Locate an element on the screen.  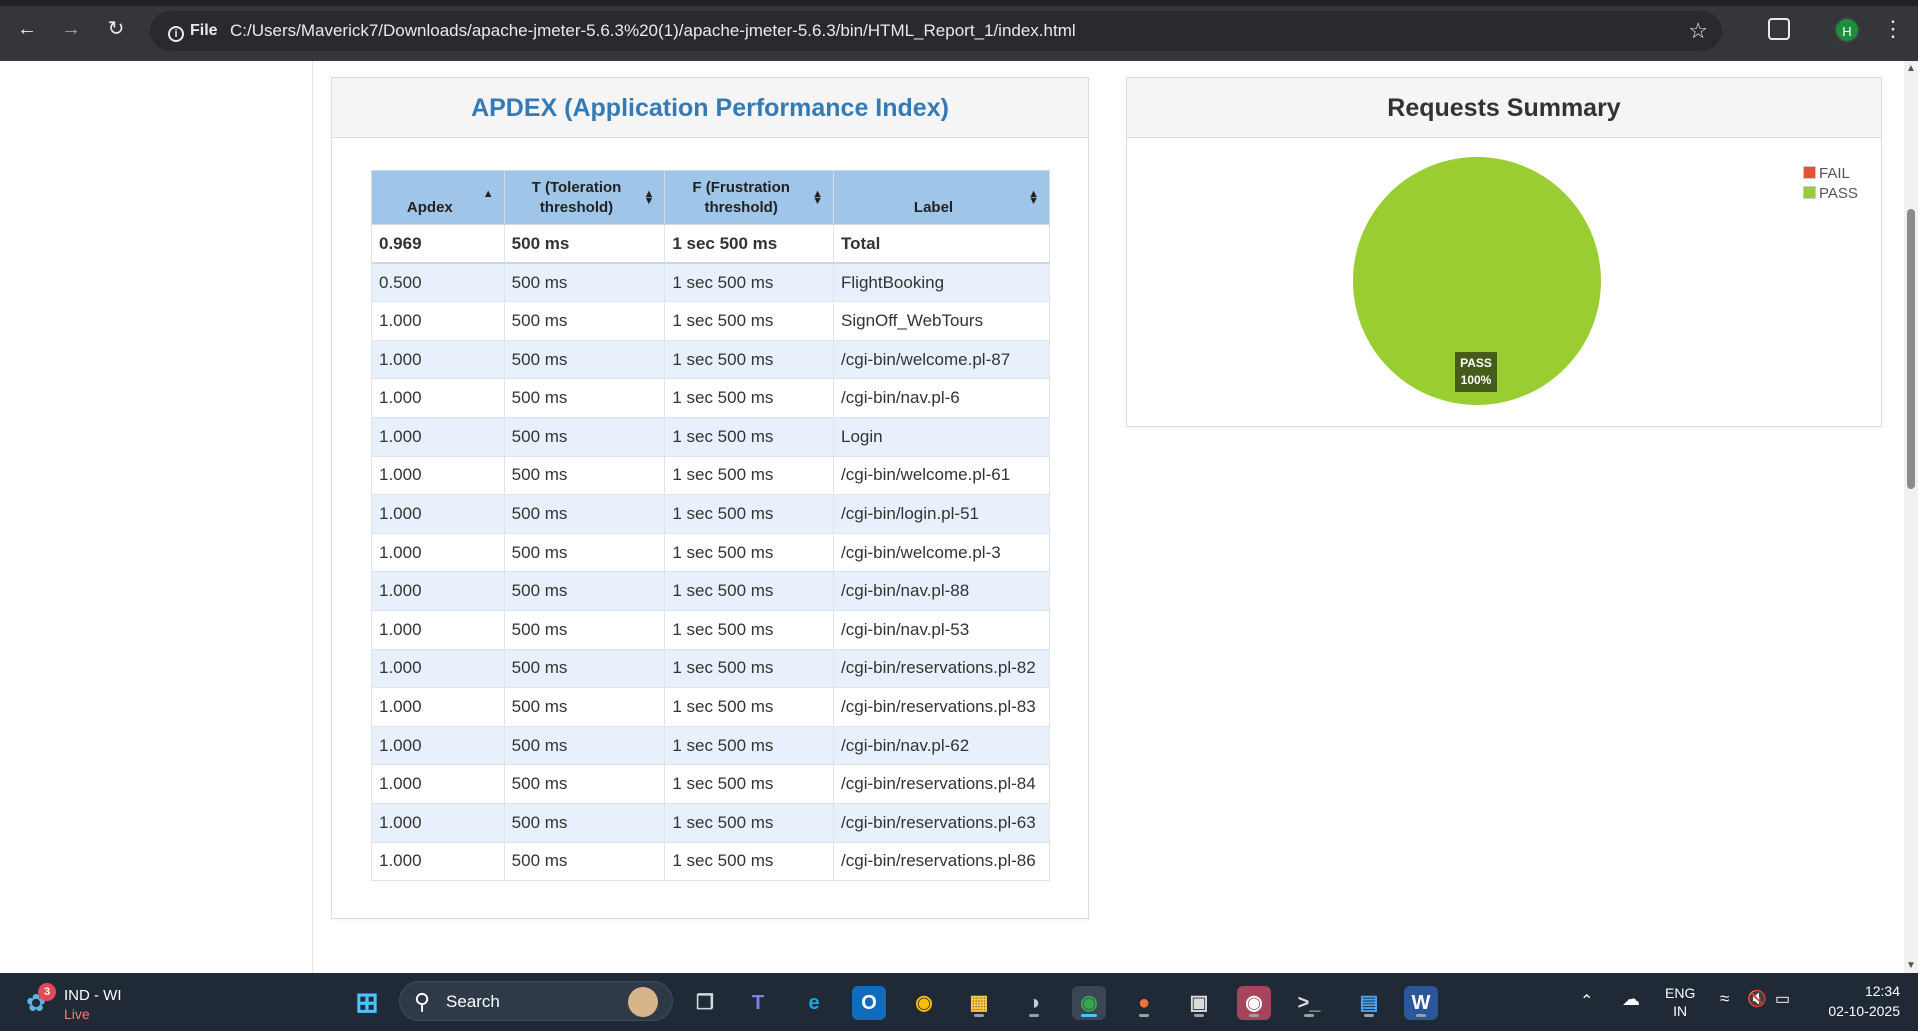
forward-arrow-icon: → is located at coordinates (71, 29).